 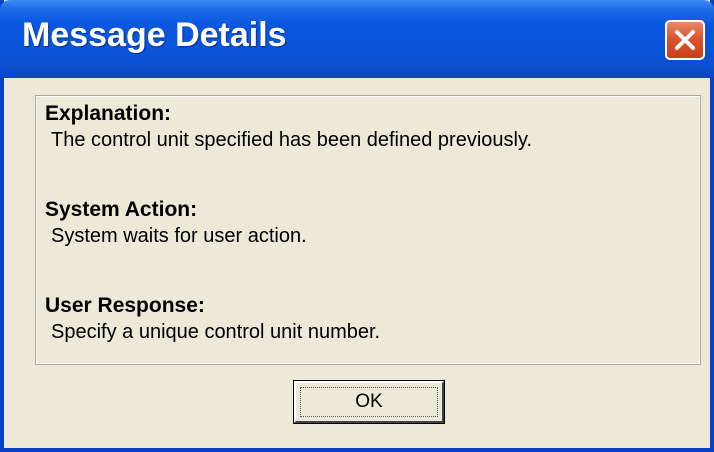 I want to click on ok-button-label: OK, so click(x=369, y=401).